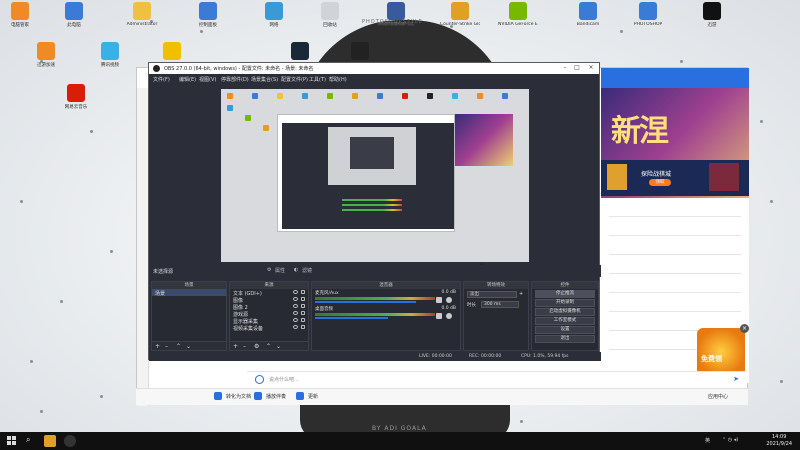 This screenshot has width=800, height=450. What do you see at coordinates (235, 79) in the screenshot?
I see `menu-item: 停靠部件(D)` at bounding box center [235, 79].